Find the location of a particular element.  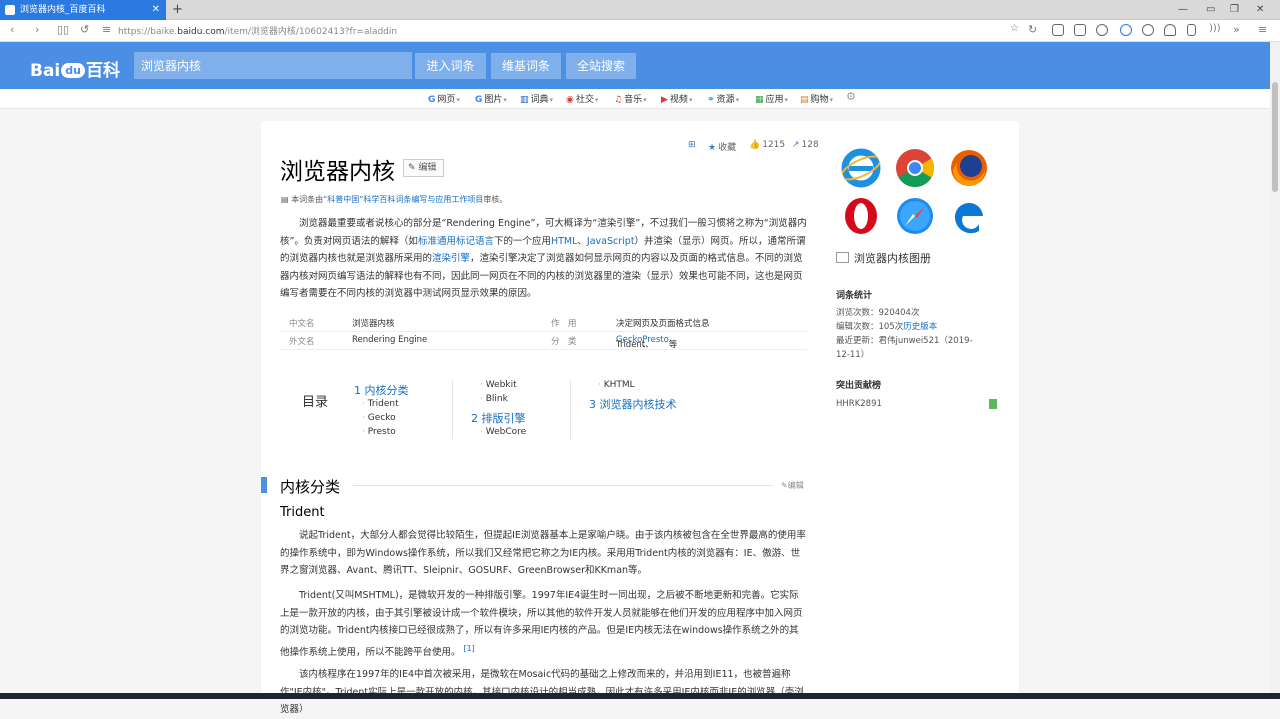

info-value: Trident、 Gecko、 Presto 等 is located at coordinates (646, 342).